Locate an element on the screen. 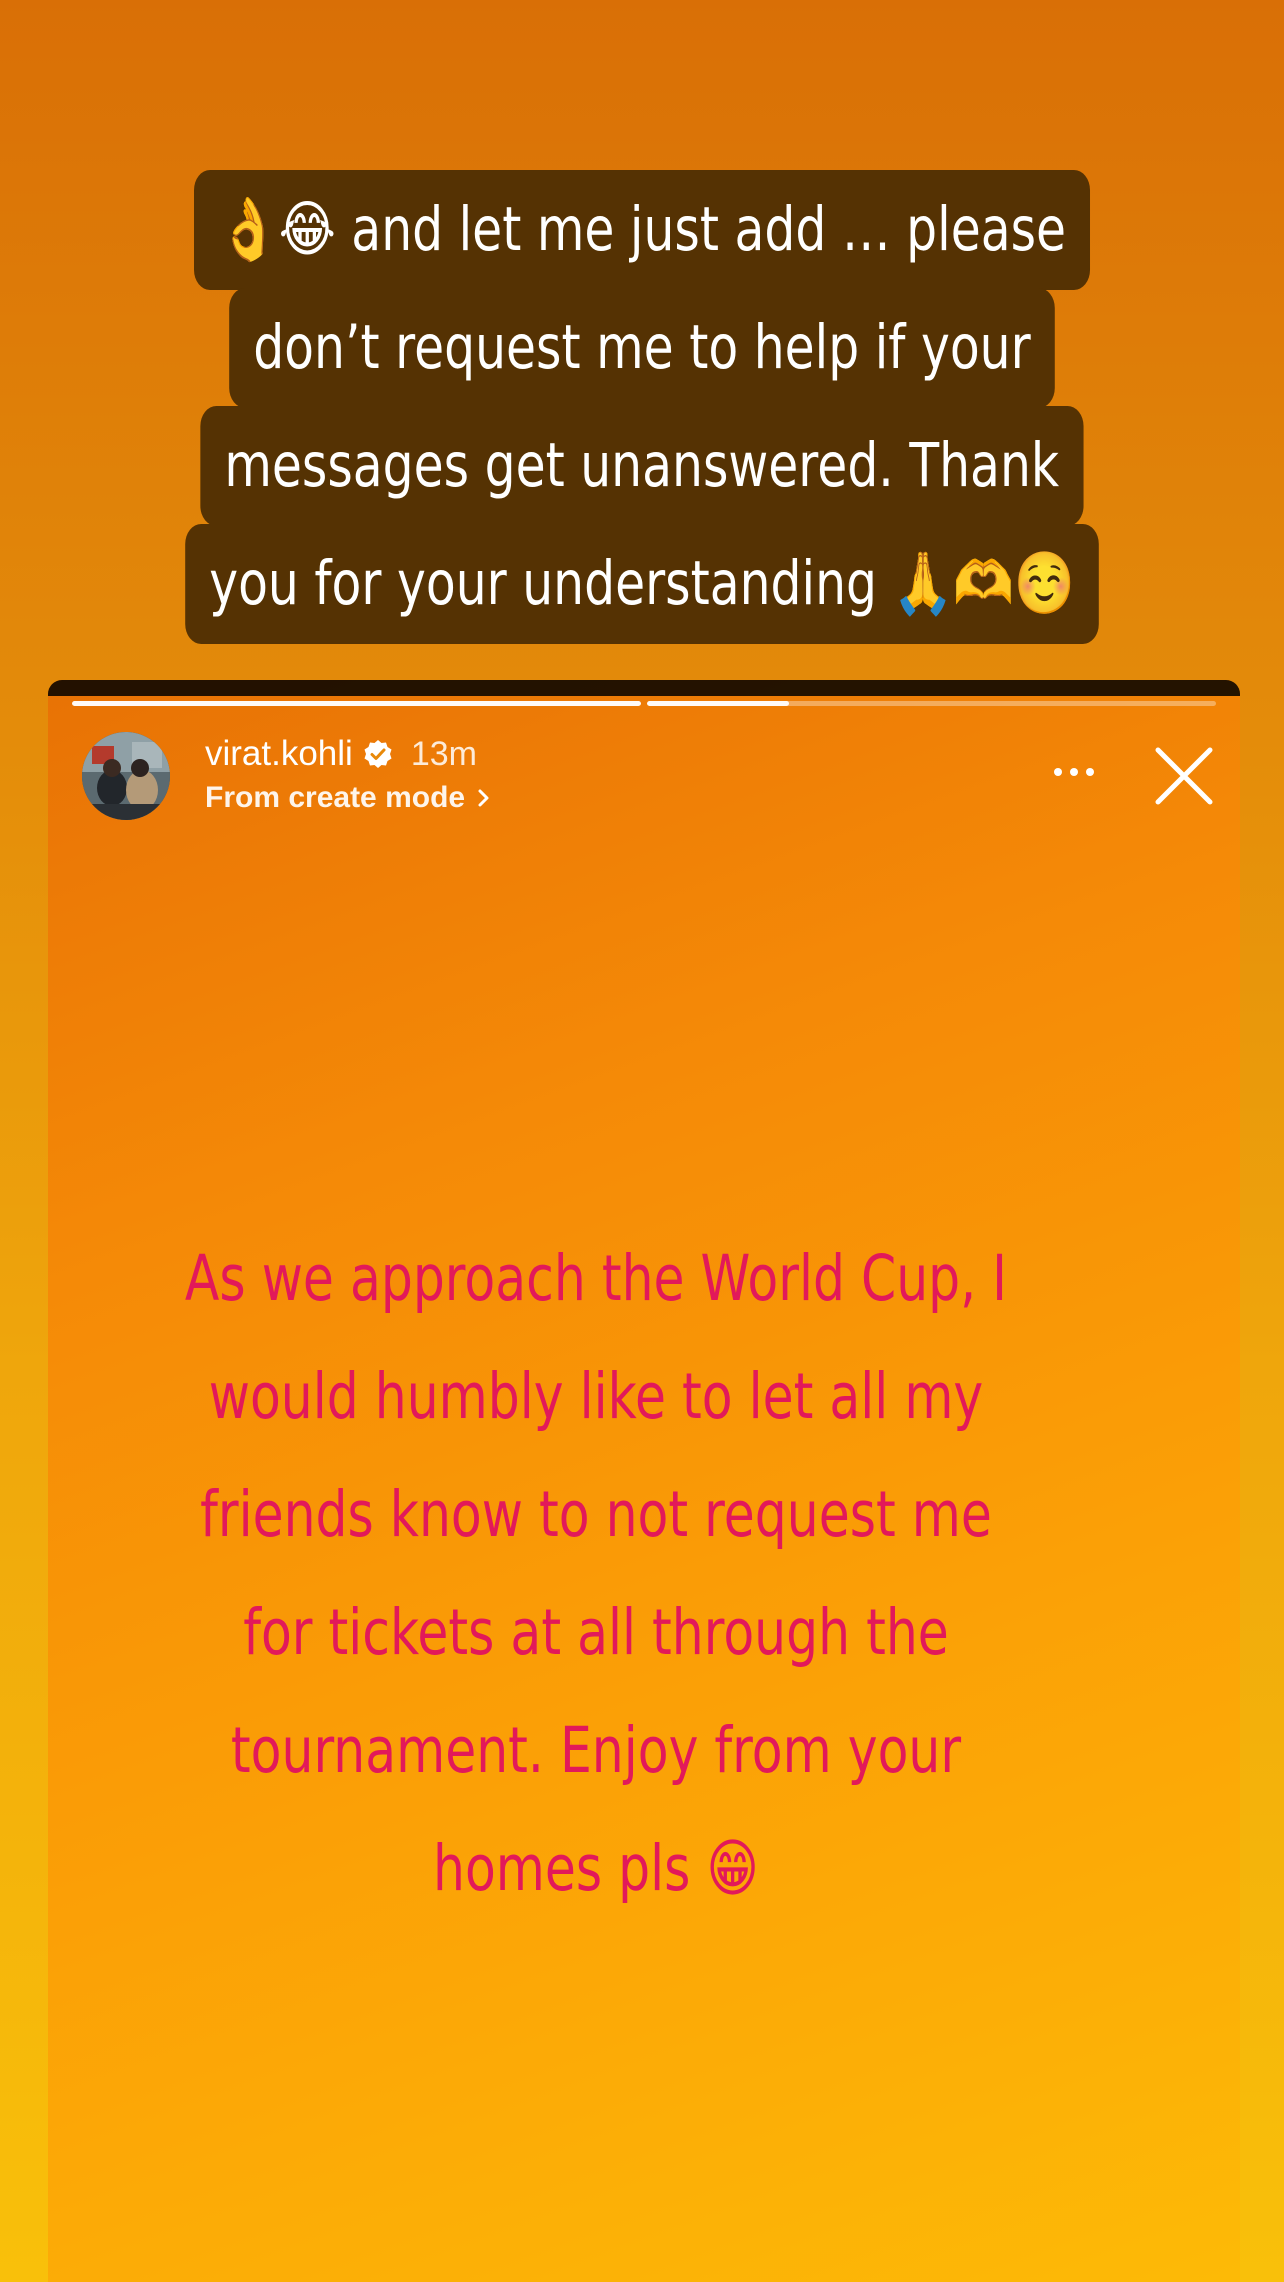  avatar is located at coordinates (126, 776).